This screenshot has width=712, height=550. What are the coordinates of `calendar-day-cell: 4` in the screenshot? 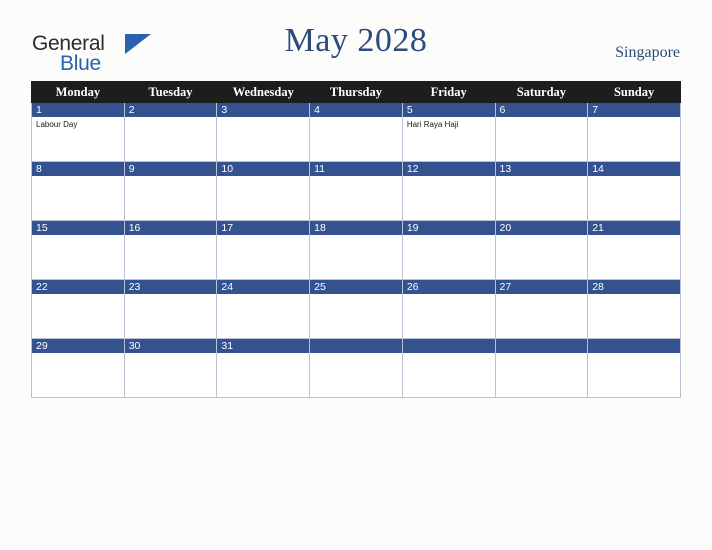 It's located at (356, 132).